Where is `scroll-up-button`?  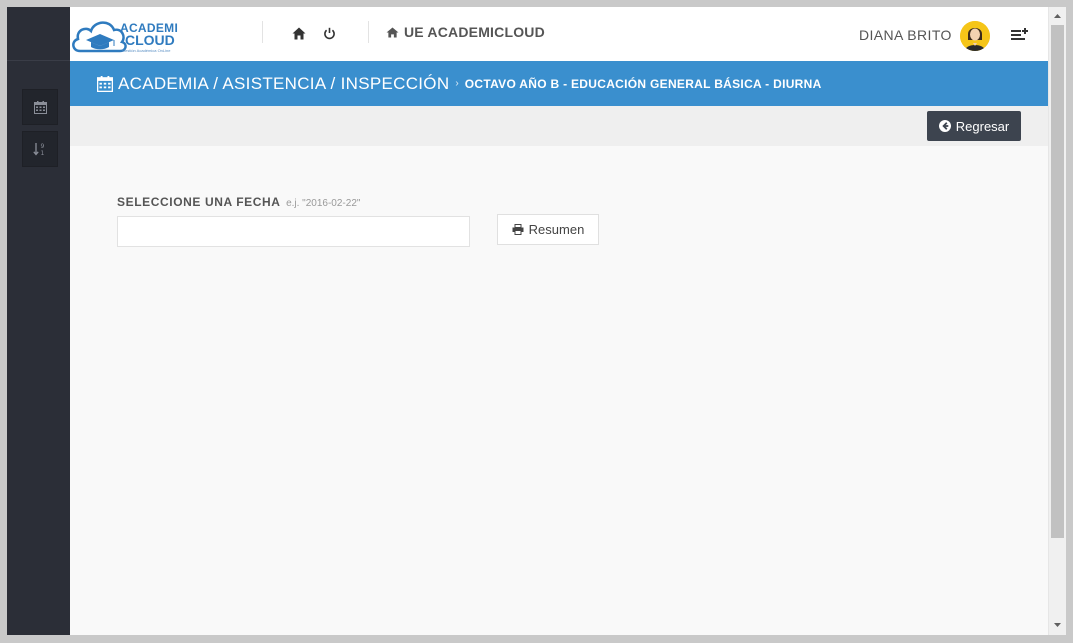
scroll-up-button is located at coordinates (1057, 16).